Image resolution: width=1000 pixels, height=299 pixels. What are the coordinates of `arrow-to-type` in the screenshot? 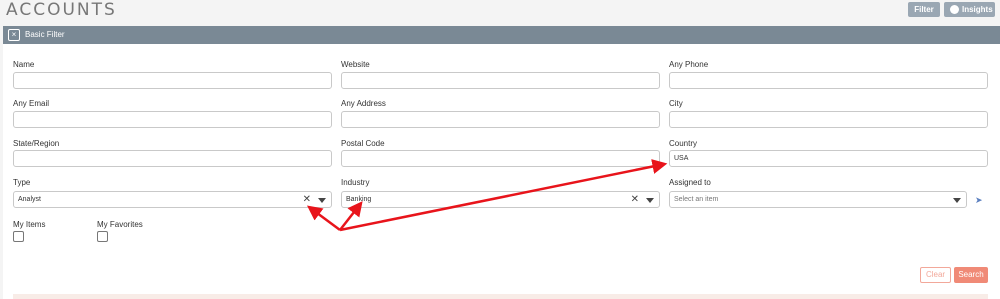 It's located at (323, 218).